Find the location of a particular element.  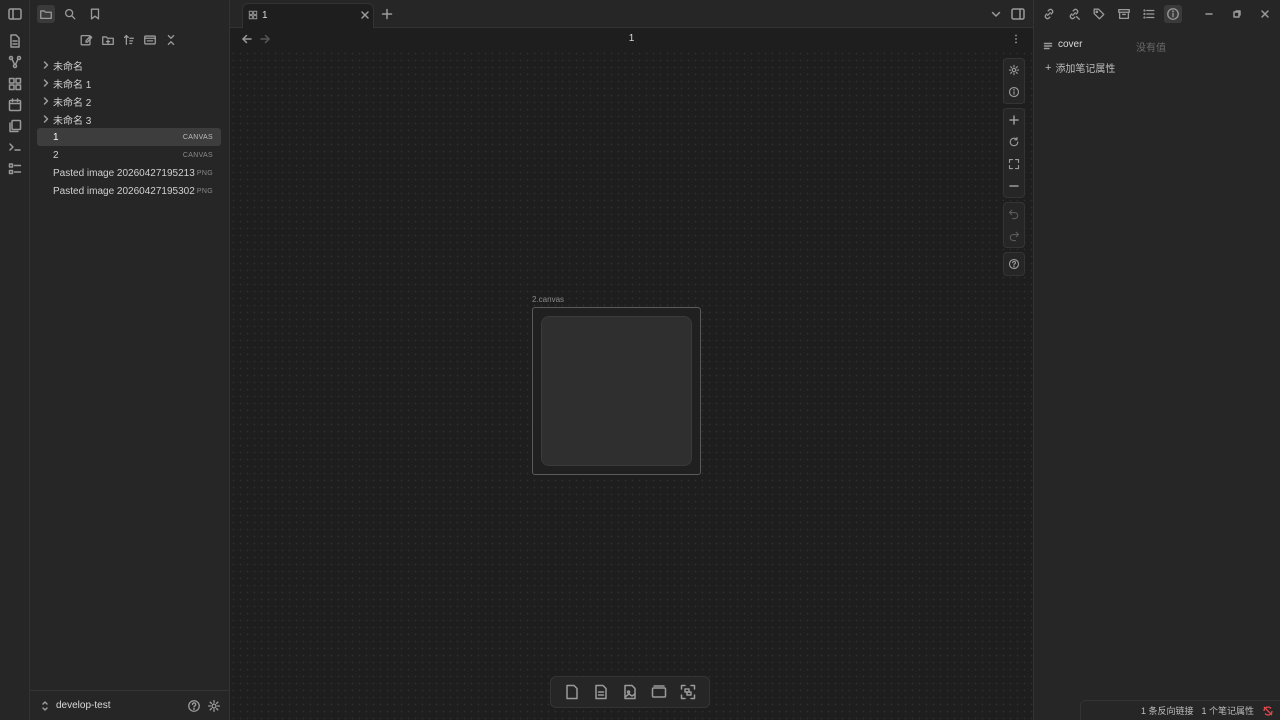

tree-item-label: Pasted image 20260427195302 is located at coordinates (124, 191).